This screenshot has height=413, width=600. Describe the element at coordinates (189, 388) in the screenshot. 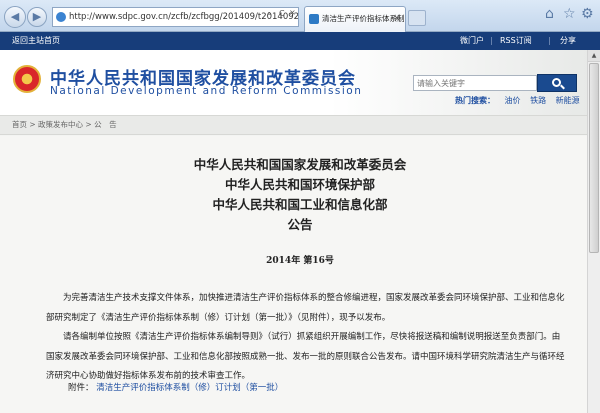

I see `attachment-link: 清洁生产评价指标体系制（修）订计划（第一批）` at that location.